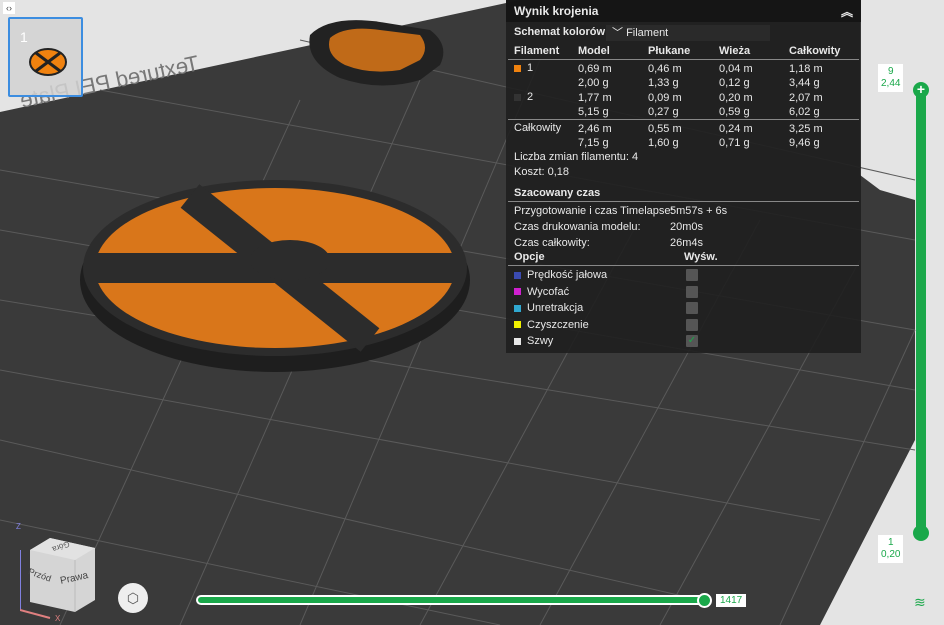 This screenshot has width=944, height=625. What do you see at coordinates (548, 308) in the screenshot?
I see `option-item: Unretrakcja` at bounding box center [548, 308].